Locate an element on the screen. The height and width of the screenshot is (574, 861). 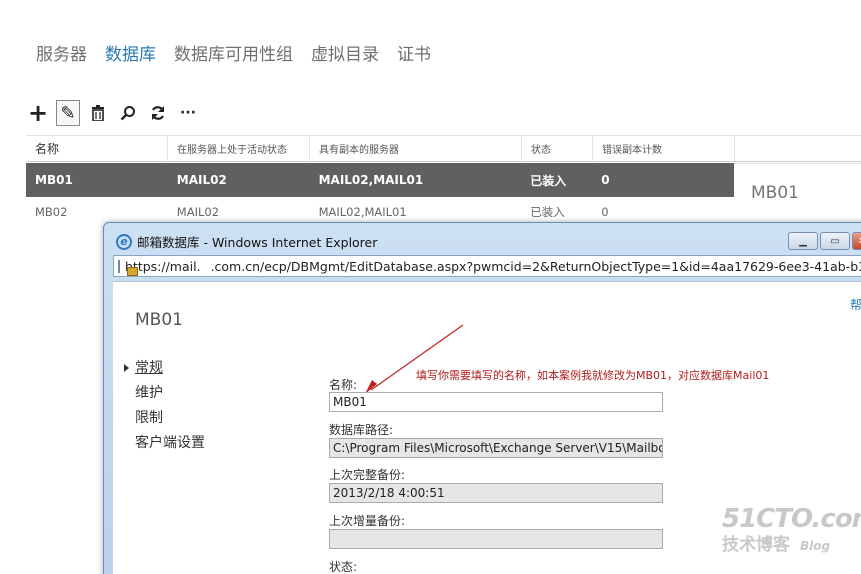
annotation-arrow is located at coordinates (414, 359).